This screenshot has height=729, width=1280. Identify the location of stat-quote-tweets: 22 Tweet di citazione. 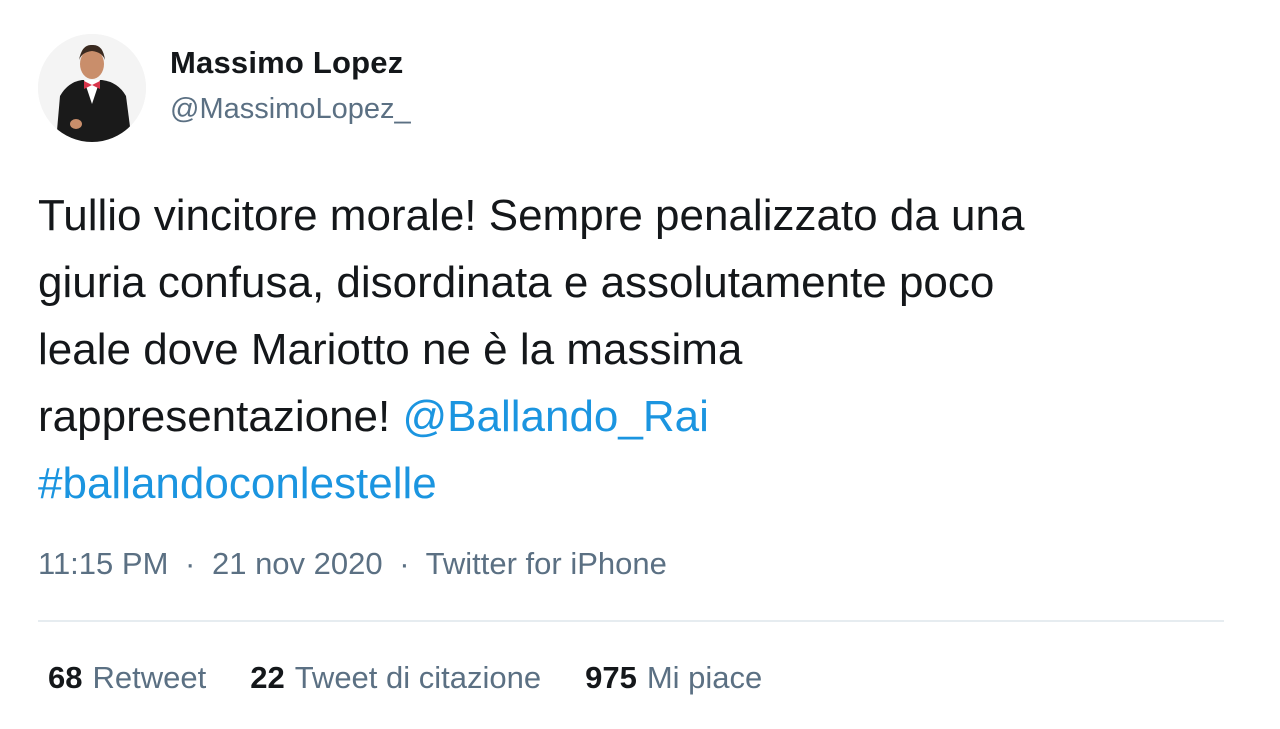
(395, 678).